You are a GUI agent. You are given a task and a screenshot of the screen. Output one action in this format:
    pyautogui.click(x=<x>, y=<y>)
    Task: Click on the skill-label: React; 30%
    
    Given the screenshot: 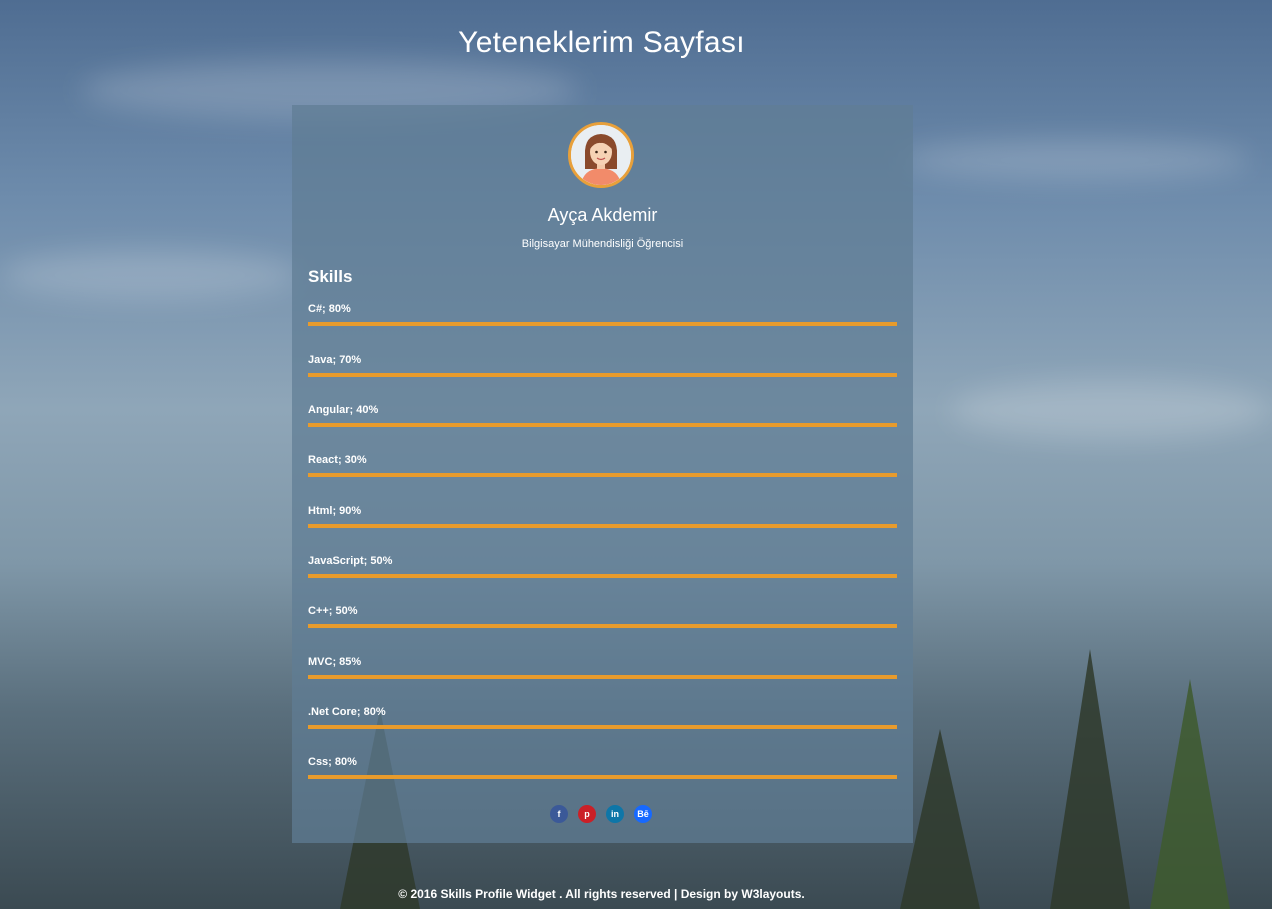 What is the action you would take?
    pyautogui.click(x=337, y=460)
    